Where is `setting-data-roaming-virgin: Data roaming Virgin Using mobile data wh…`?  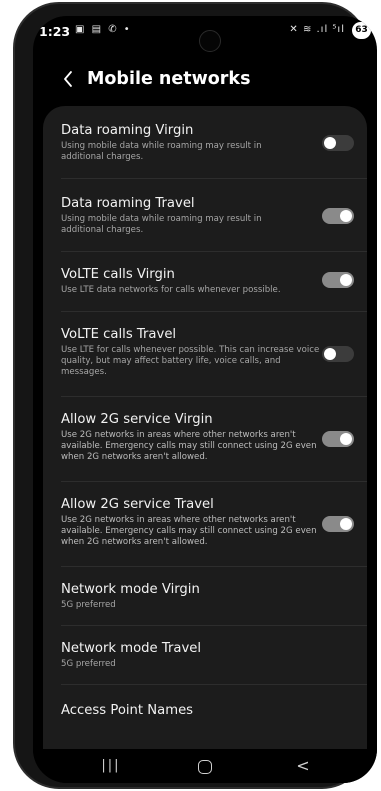
setting-data-roaming-virgin: Data roaming Virgin Using mobile data wh… is located at coordinates (205, 142).